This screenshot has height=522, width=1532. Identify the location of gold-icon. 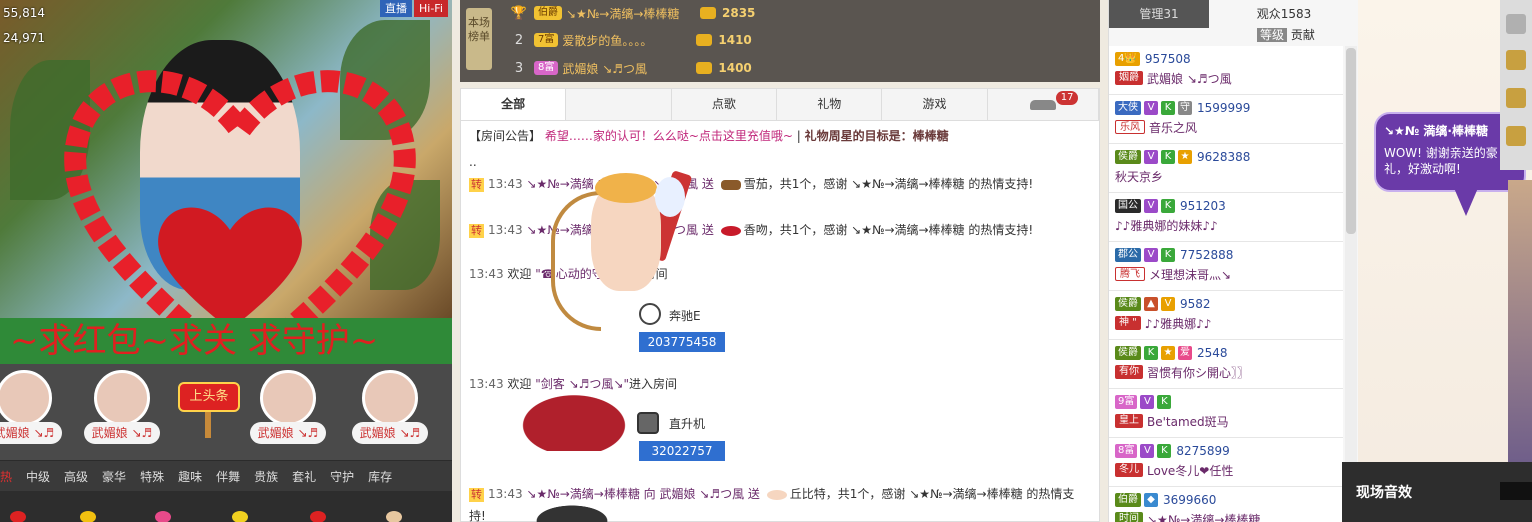
(704, 68).